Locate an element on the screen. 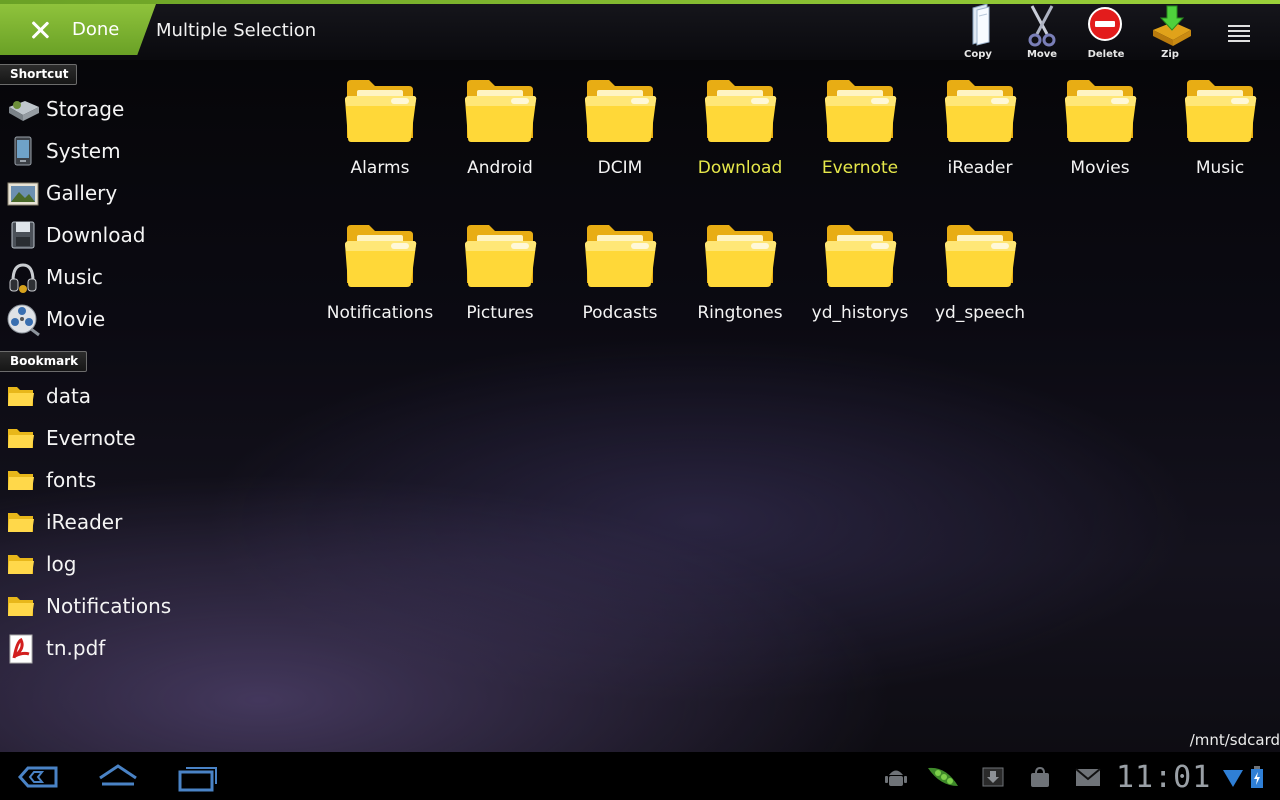 This screenshot has height=800, width=1280. folder-item-yd-speech: yd_speech is located at coordinates (980, 279).